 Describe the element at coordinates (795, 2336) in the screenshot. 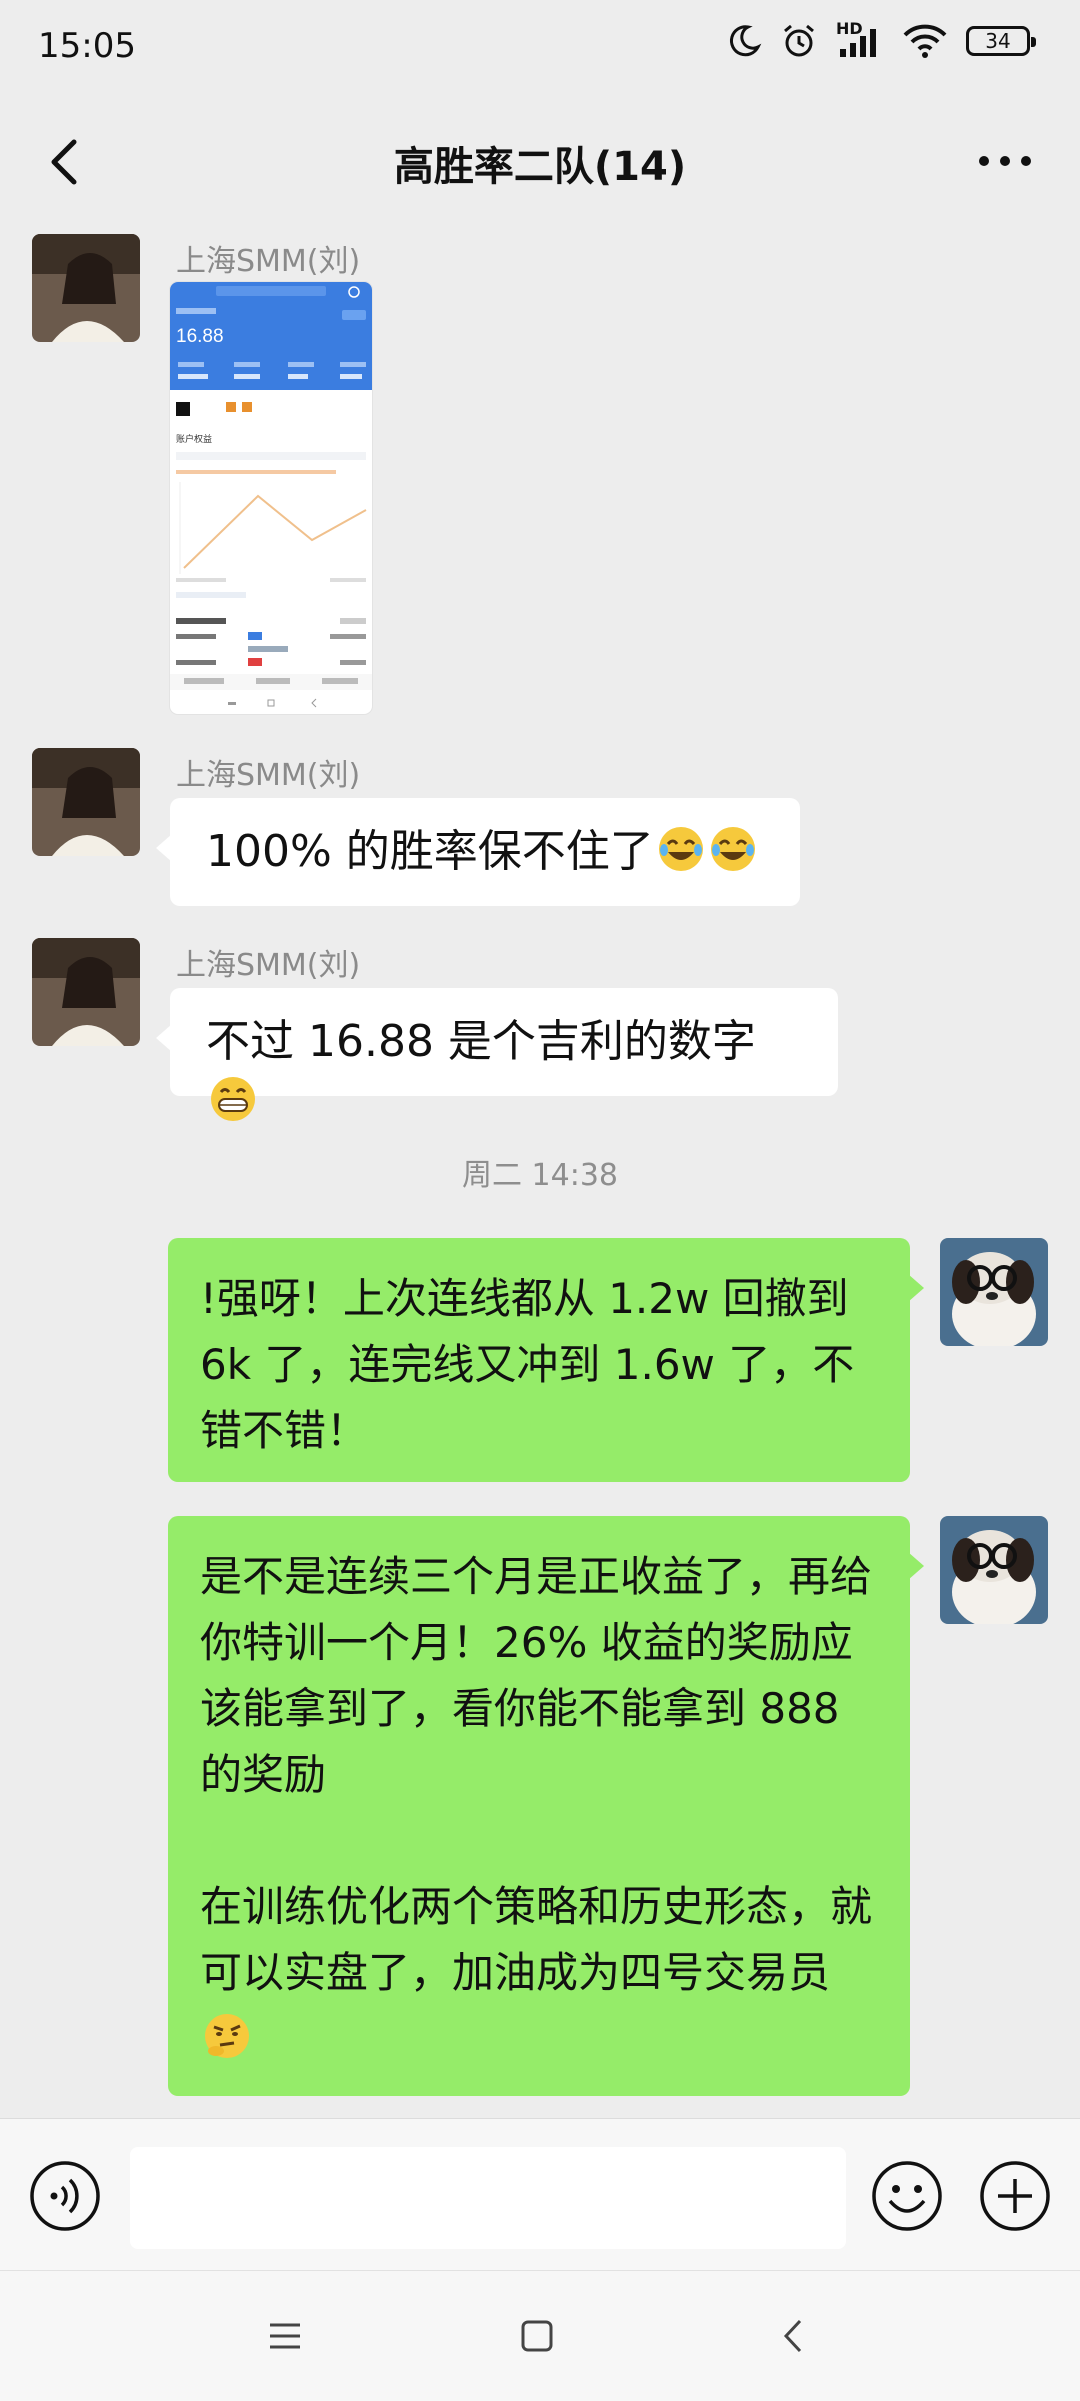

I see `nav-back-icon` at that location.